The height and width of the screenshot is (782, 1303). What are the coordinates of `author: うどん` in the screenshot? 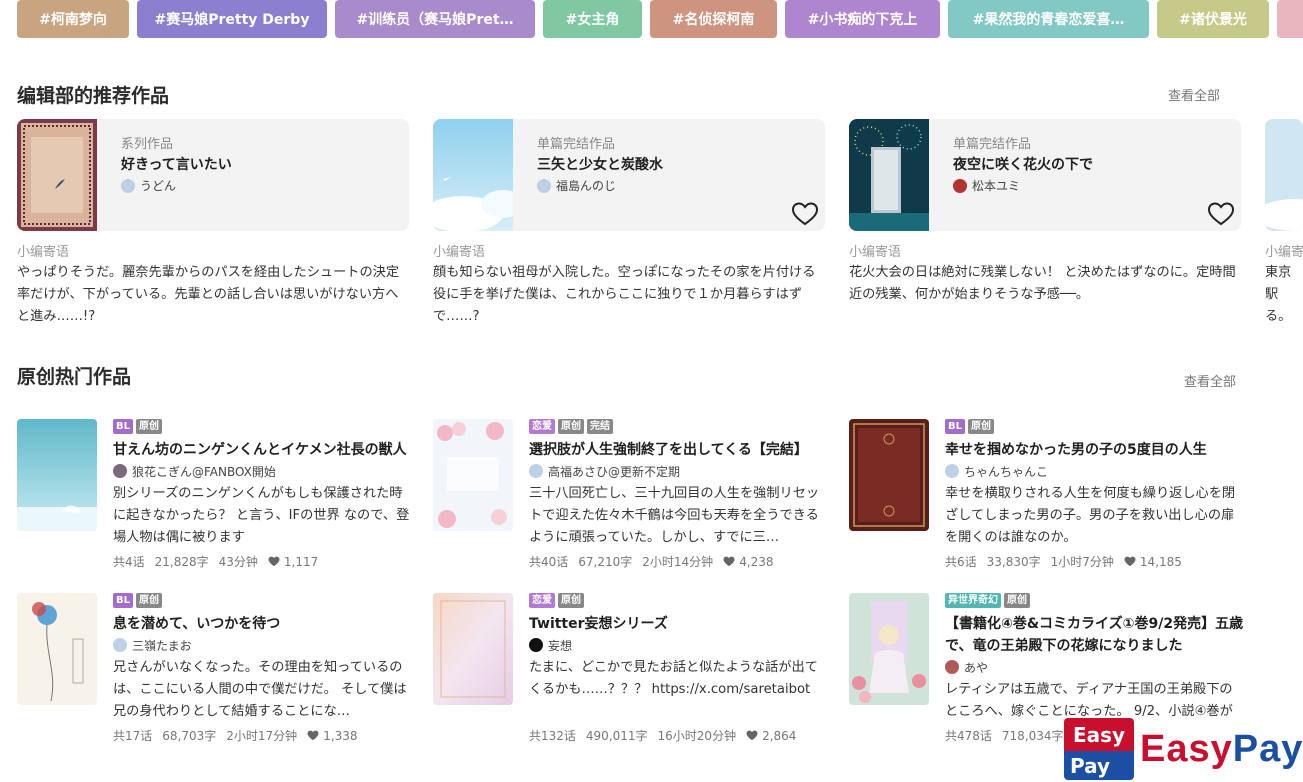 It's located at (148, 185).